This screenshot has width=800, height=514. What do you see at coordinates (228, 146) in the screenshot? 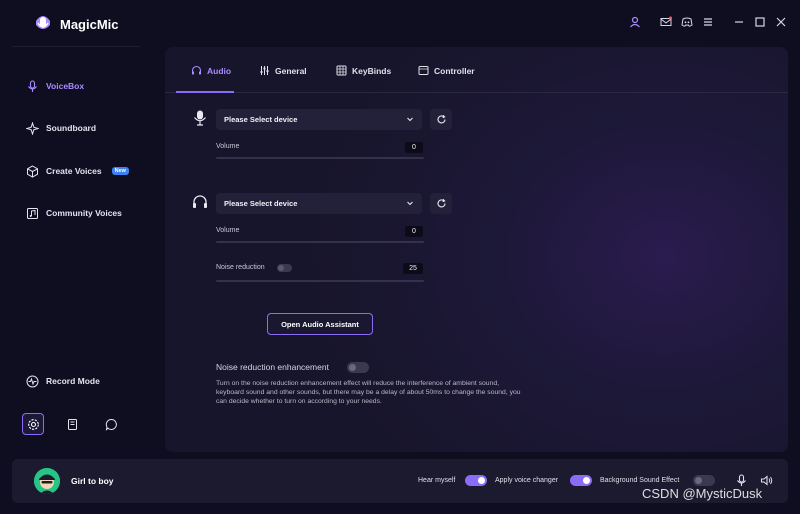
I see `microphone-volume-label: Volume` at bounding box center [228, 146].